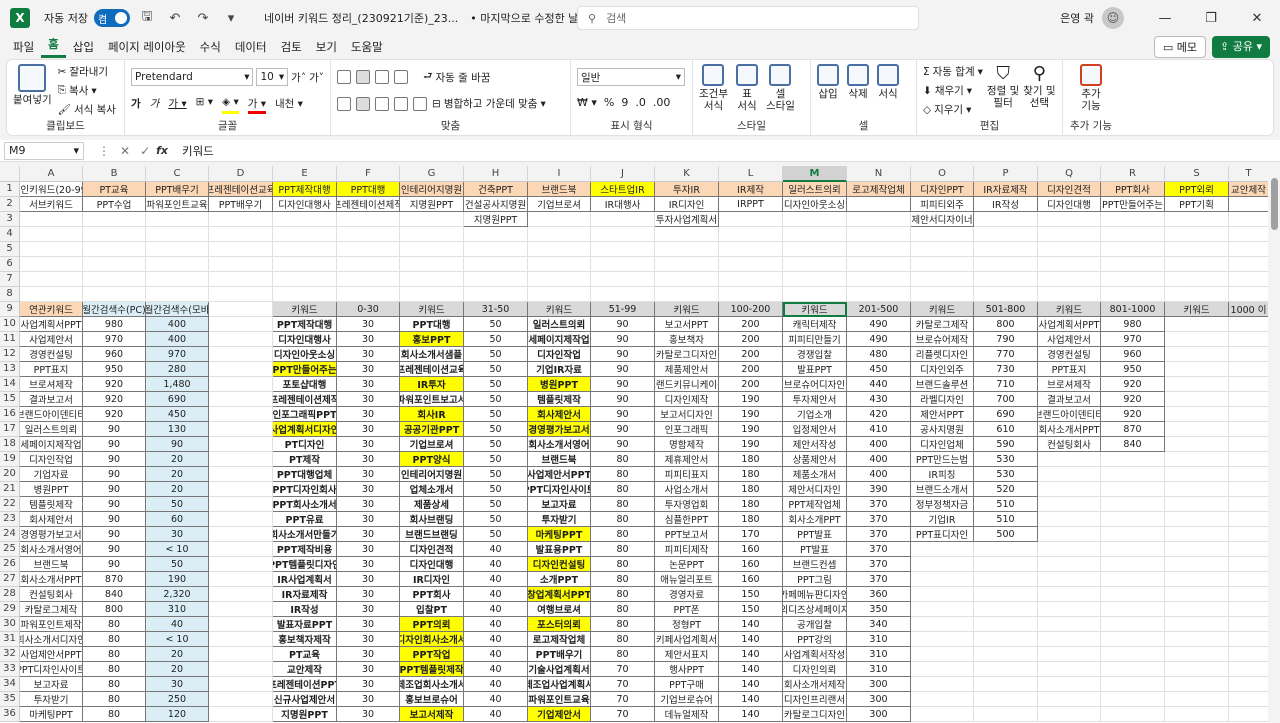 This screenshot has height=723, width=1280. What do you see at coordinates (10, 519) in the screenshot?
I see `row-header-23: 23` at bounding box center [10, 519].